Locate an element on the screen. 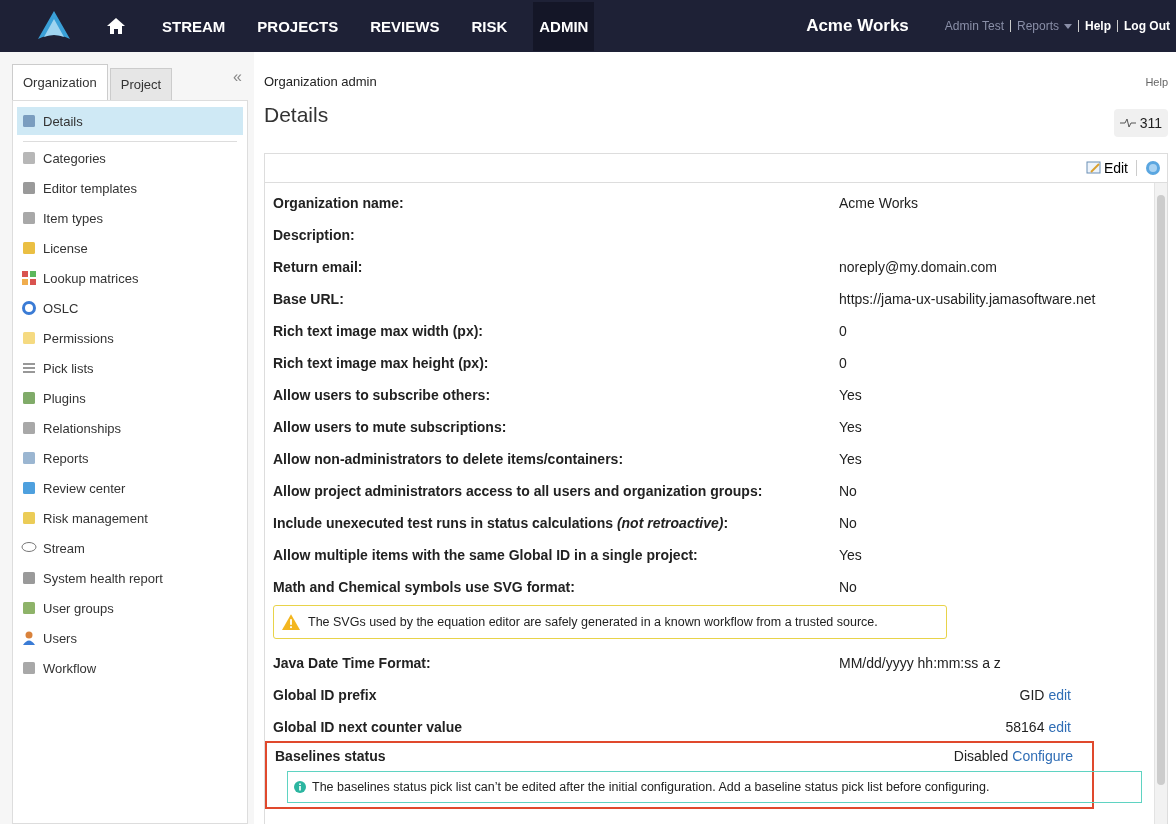 Image resolution: width=1176 pixels, height=824 pixels. grid-icon is located at coordinates (29, 278).